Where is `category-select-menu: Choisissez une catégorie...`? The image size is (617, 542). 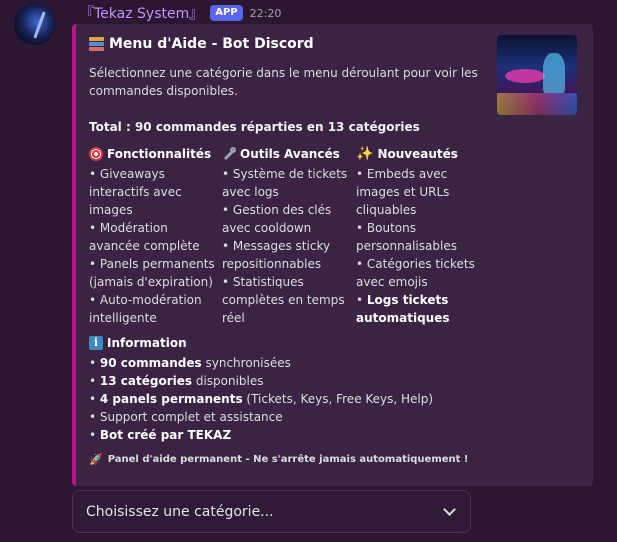
category-select-menu: Choisissez une catégorie... is located at coordinates (271, 511).